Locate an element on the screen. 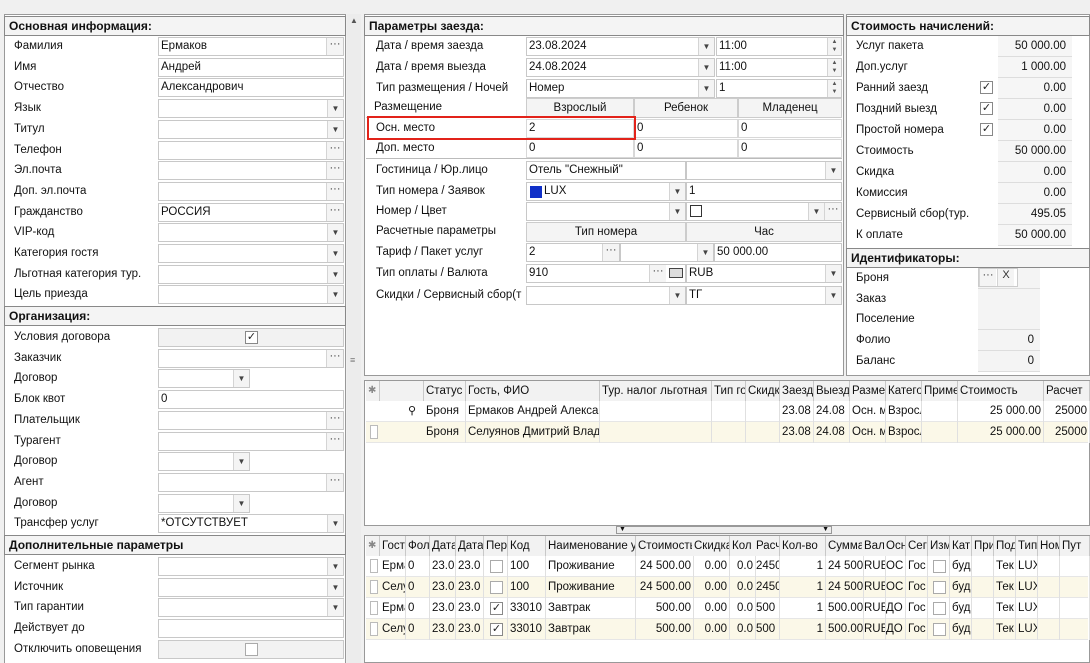 The image size is (1090, 663). column-header: Сумма is located at coordinates (845, 546).